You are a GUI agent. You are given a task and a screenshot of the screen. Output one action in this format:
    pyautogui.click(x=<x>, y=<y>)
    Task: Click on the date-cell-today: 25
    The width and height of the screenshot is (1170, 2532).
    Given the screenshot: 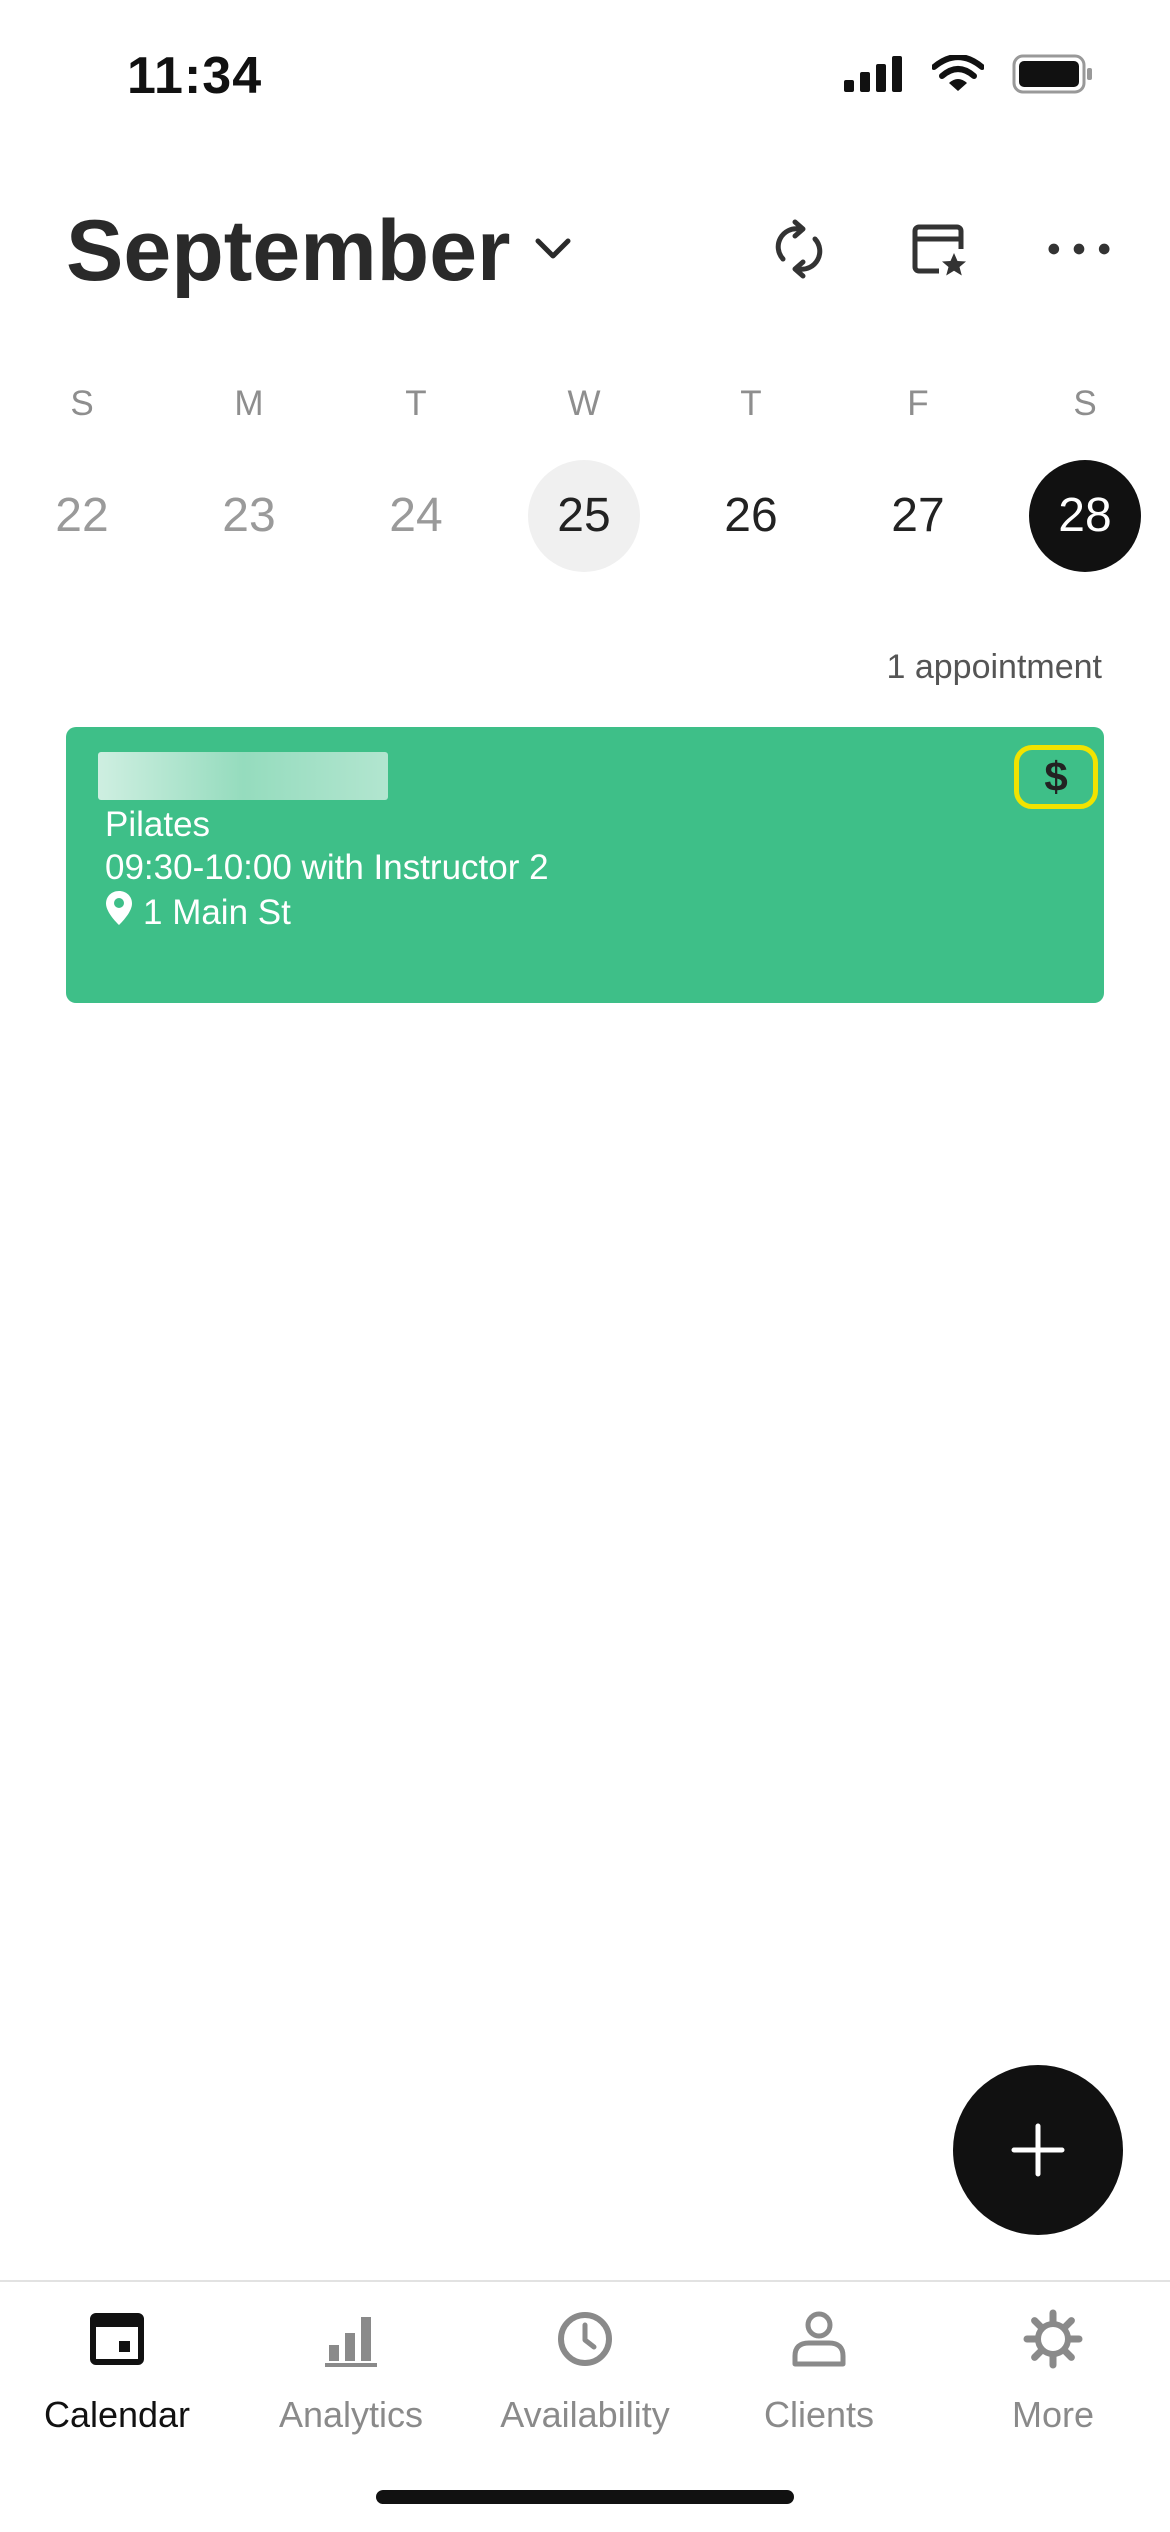 What is the action you would take?
    pyautogui.click(x=584, y=516)
    